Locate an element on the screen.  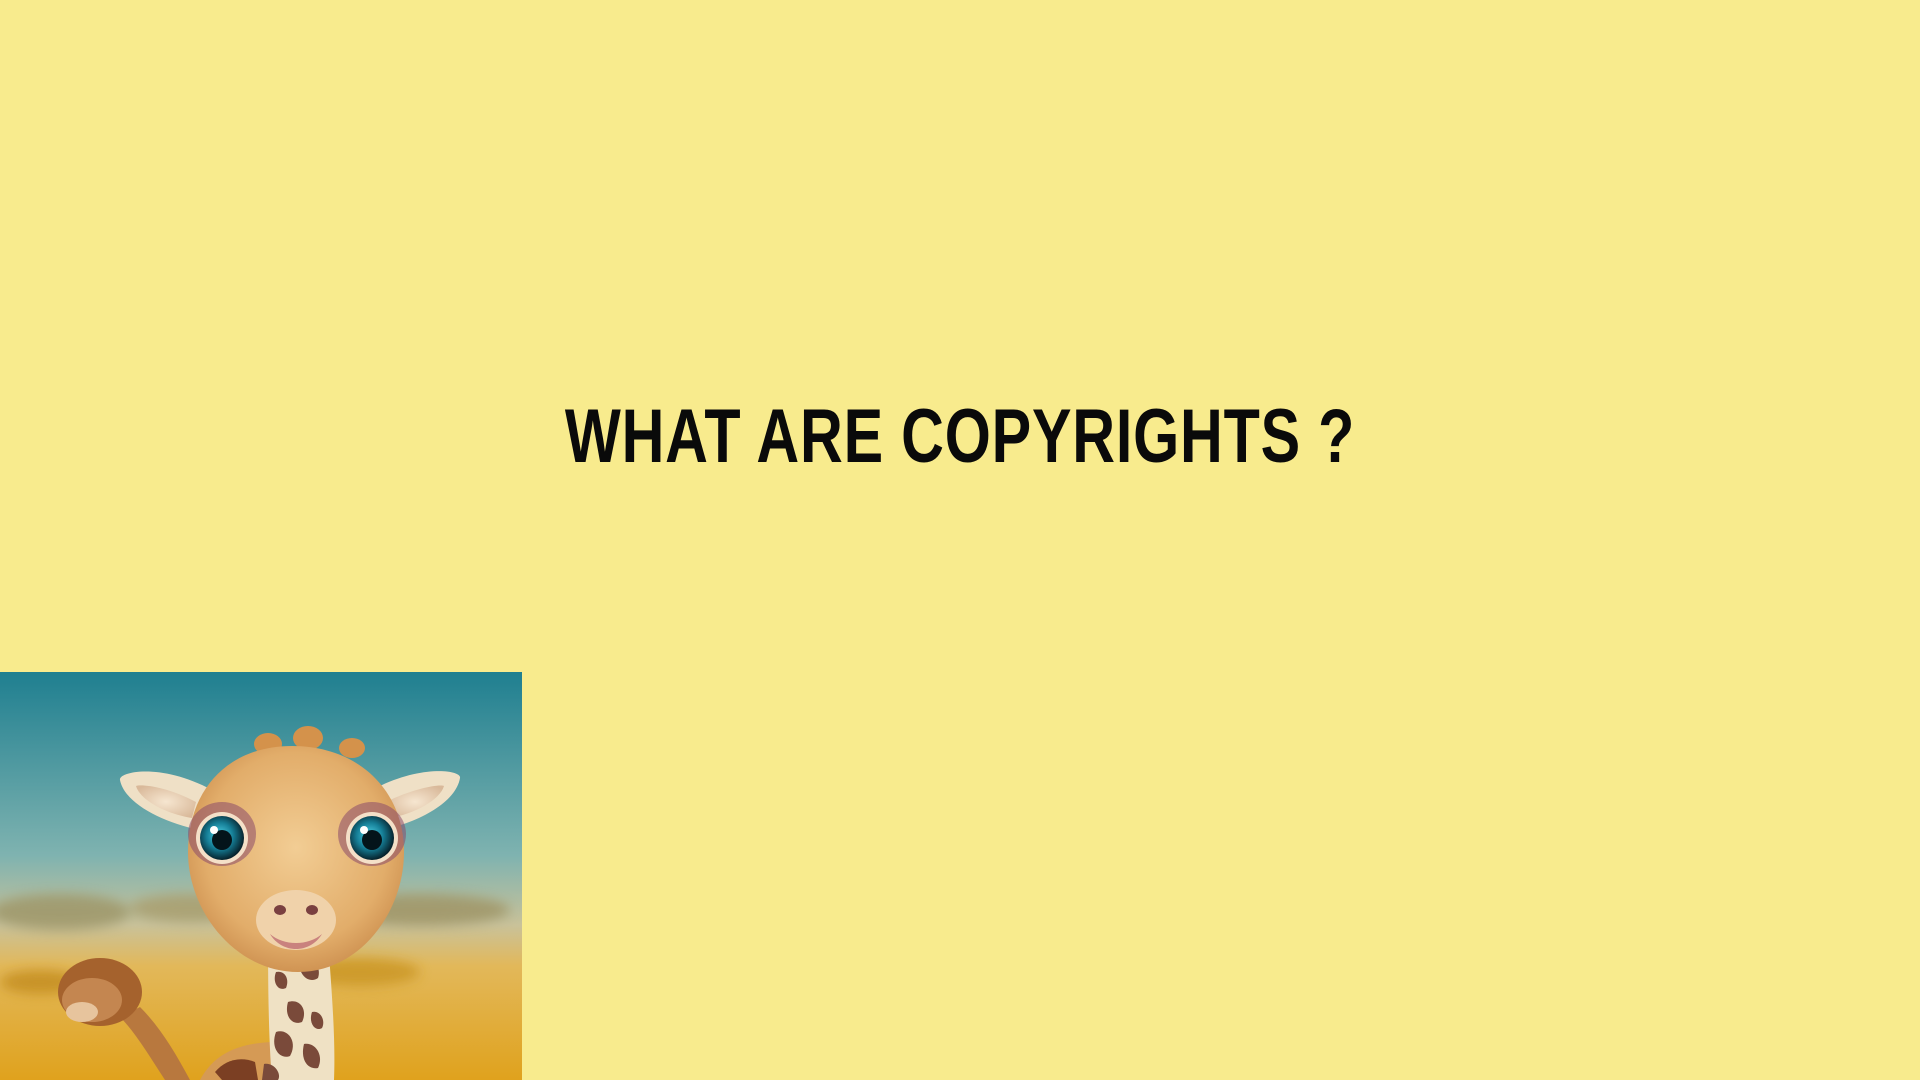
giraffe-image is located at coordinates (261, 876).